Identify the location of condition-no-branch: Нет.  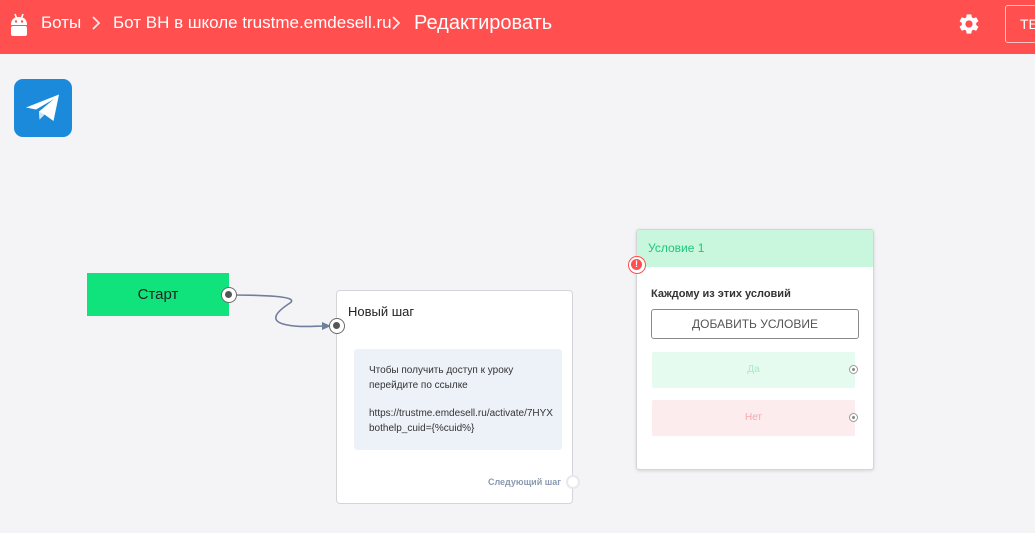
(753, 418).